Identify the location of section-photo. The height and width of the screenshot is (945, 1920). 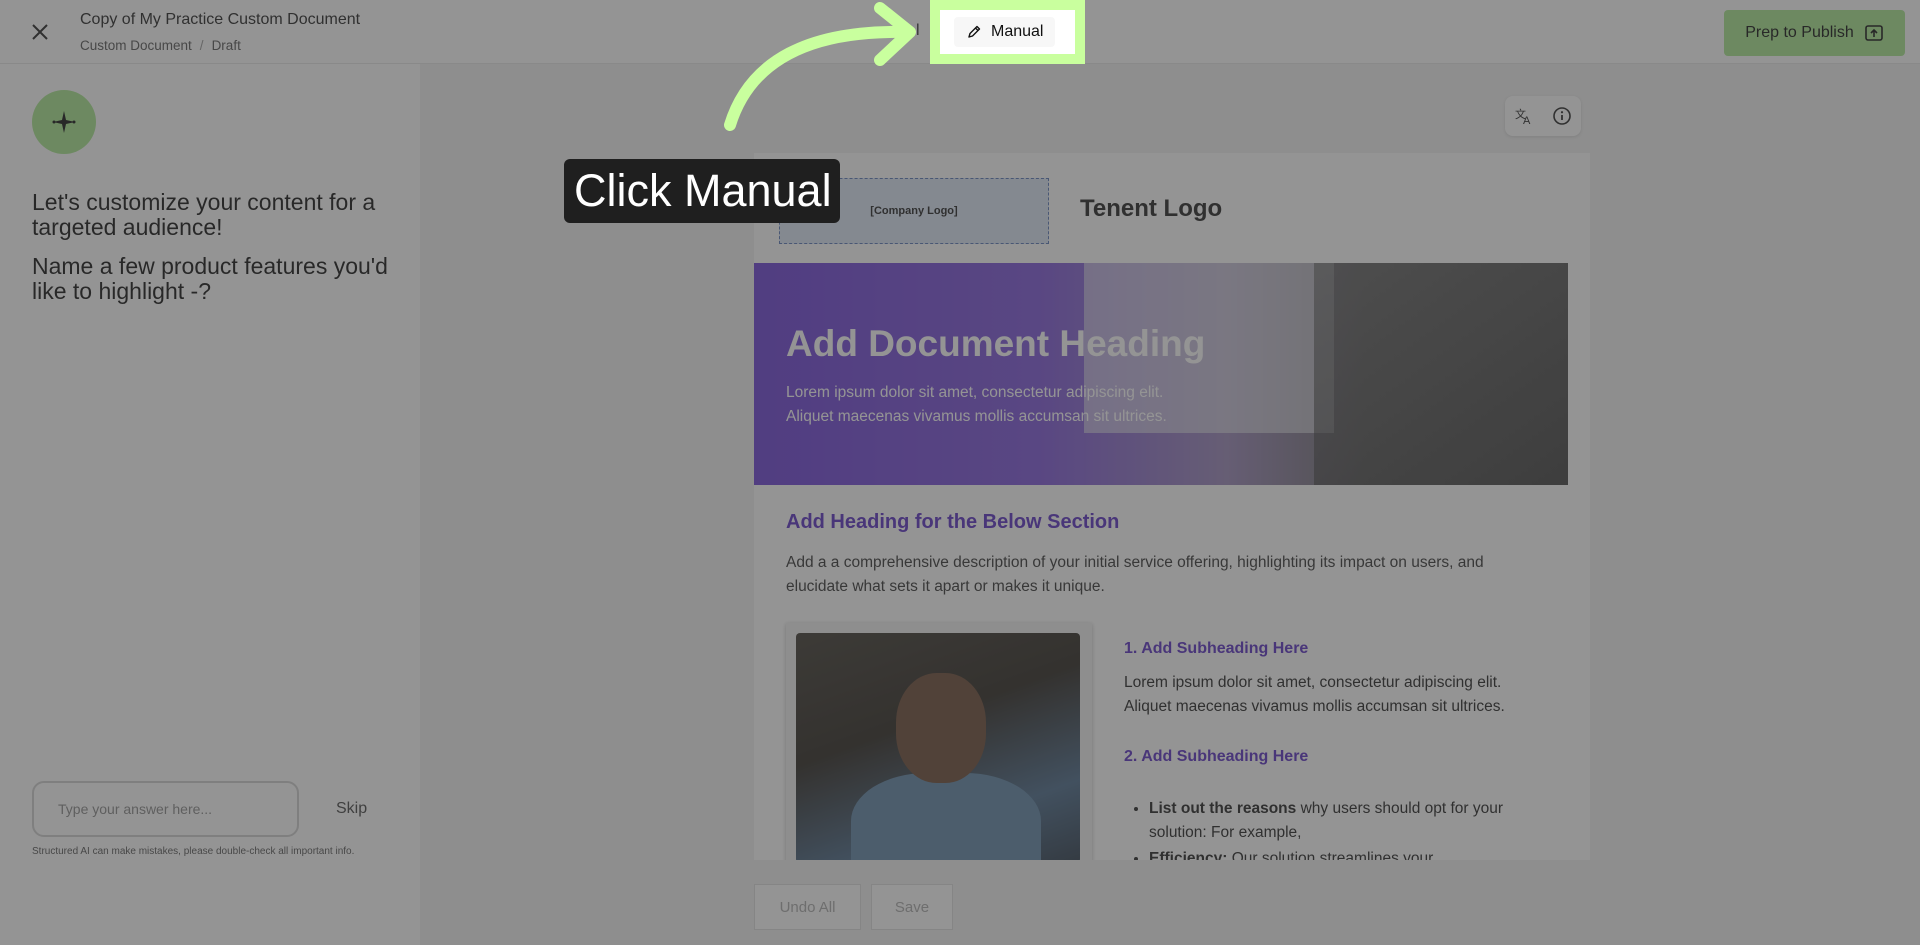
(938, 746).